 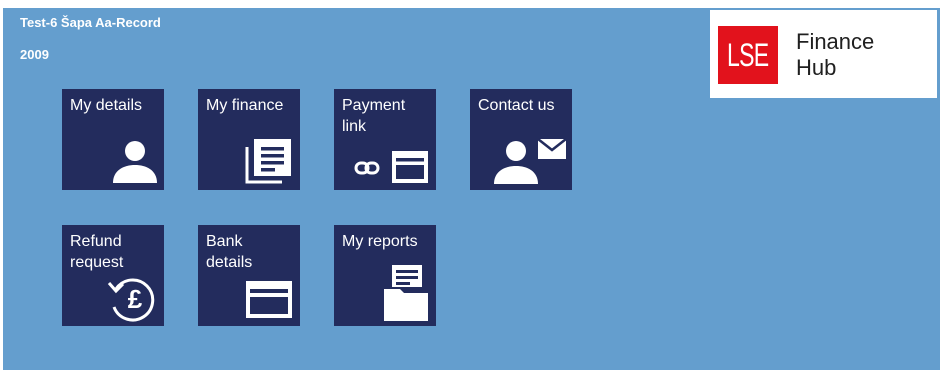 I want to click on logo-text: Finance Hub, so click(x=835, y=55).